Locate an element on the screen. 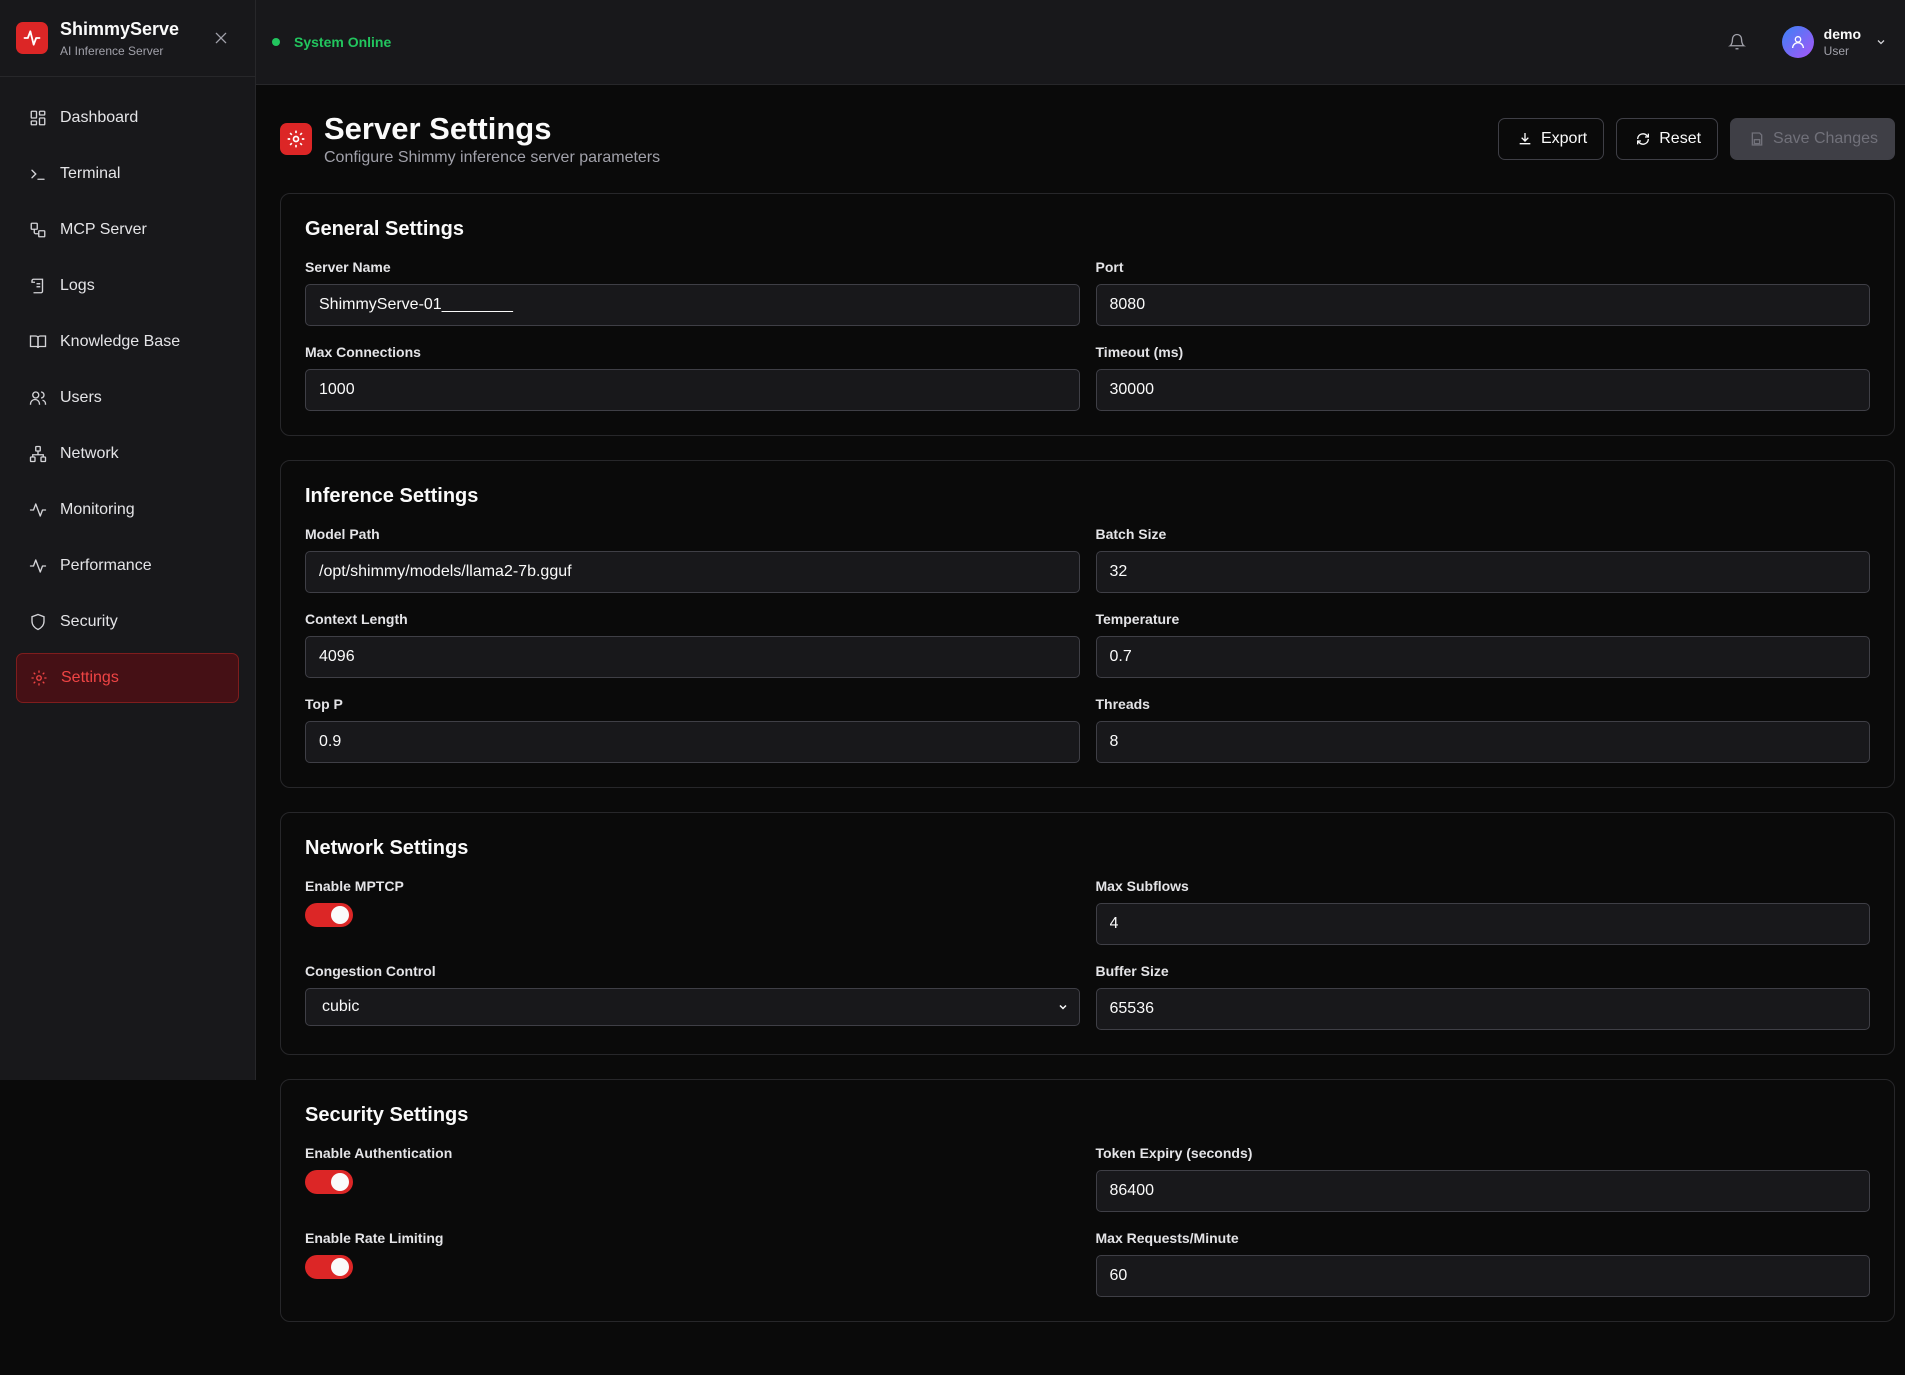 This screenshot has width=1905, height=1375. batch-size-input is located at coordinates (1482, 572).